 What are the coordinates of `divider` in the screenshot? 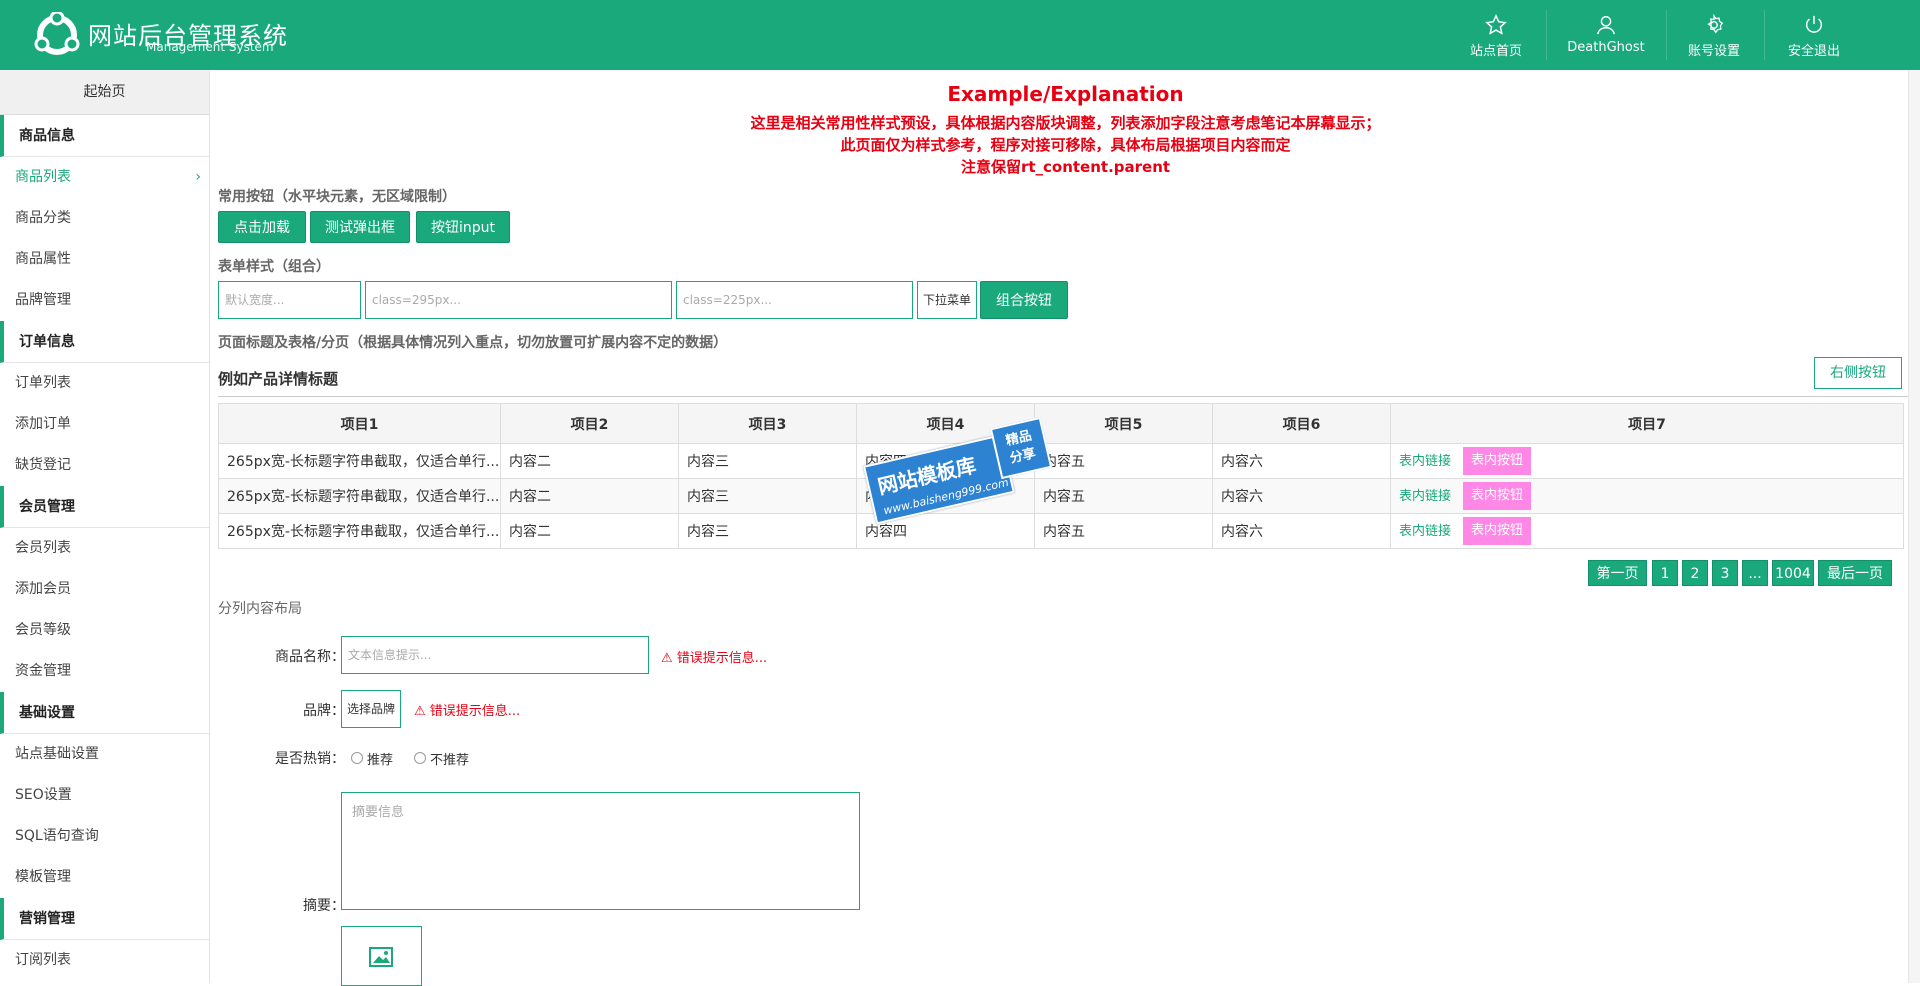 It's located at (1065, 396).